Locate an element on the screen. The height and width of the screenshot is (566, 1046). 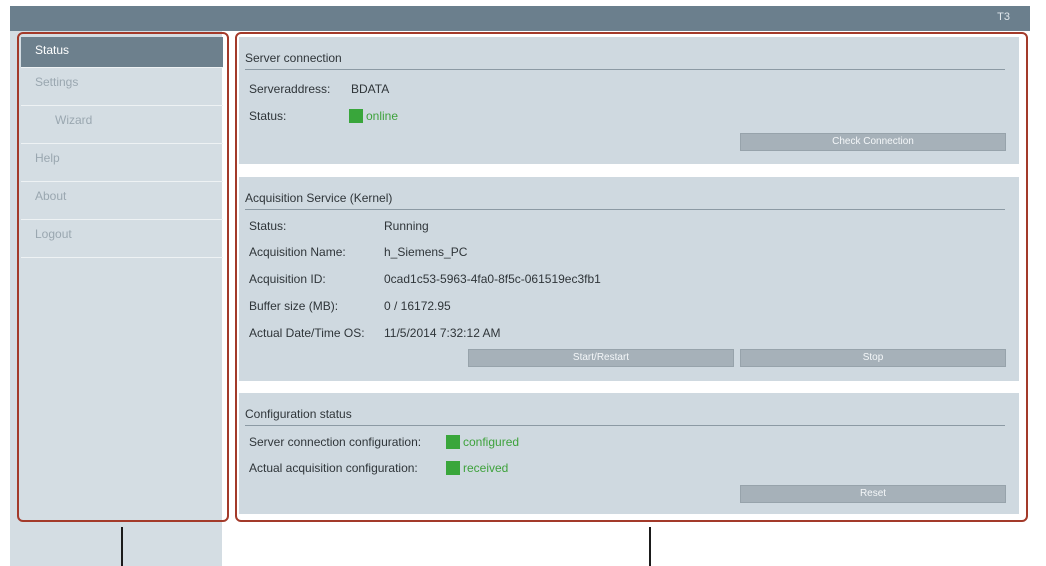
top-bar: T3 is located at coordinates (520, 18).